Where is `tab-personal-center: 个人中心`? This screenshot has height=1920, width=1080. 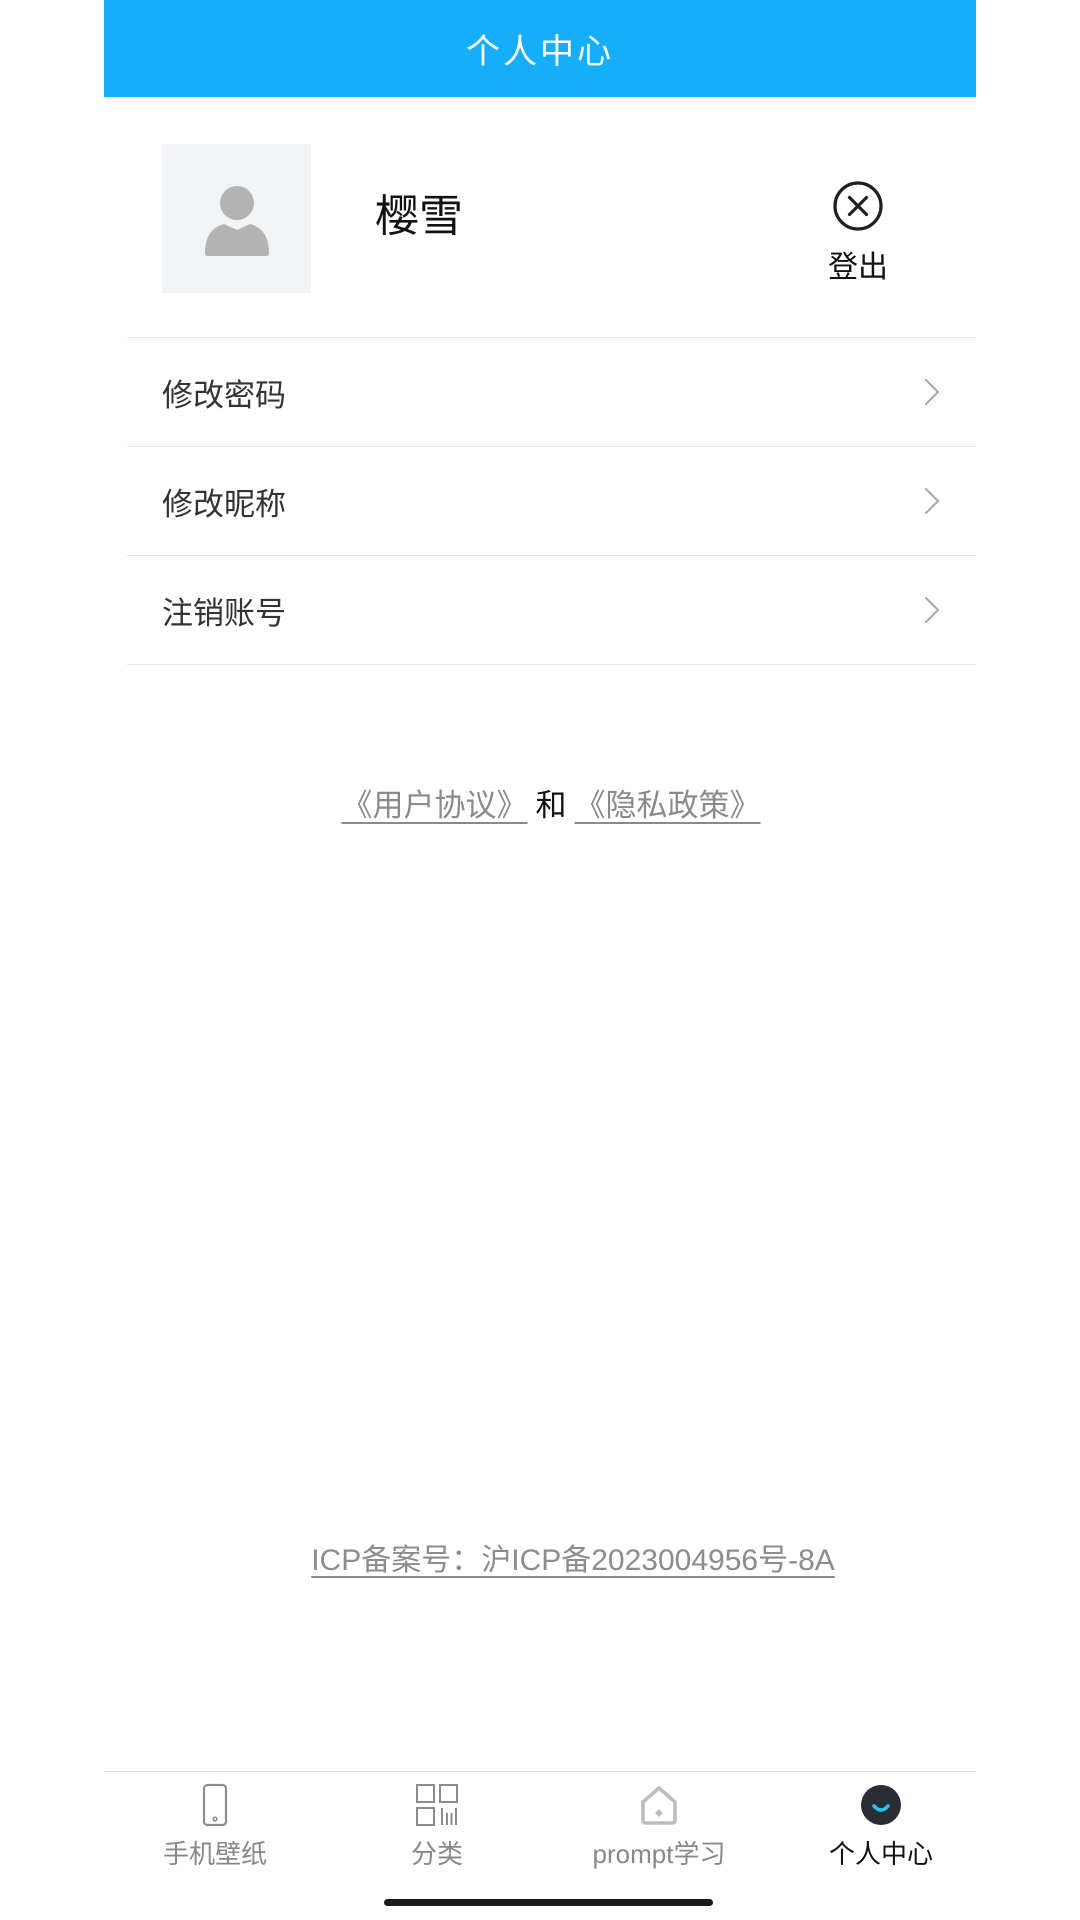 tab-personal-center: 个人中心 is located at coordinates (881, 1827).